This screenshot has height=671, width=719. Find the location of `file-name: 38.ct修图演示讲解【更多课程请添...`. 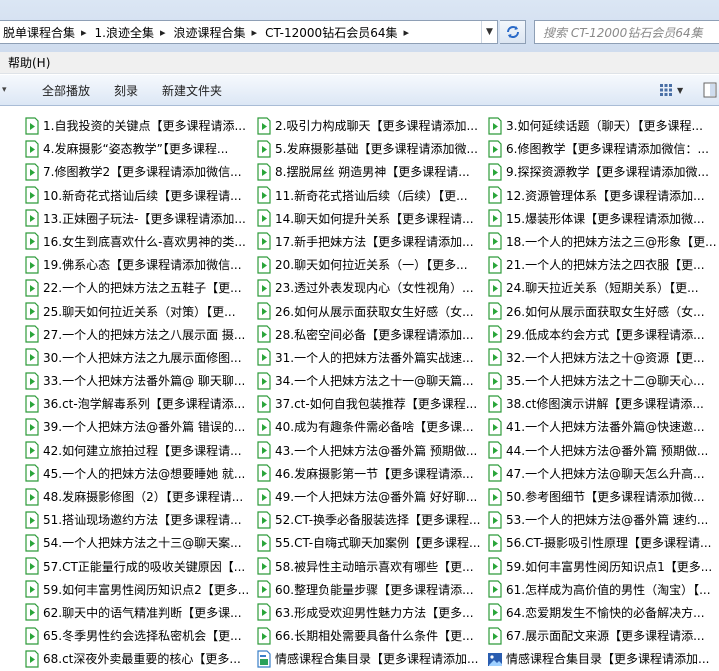

file-name: 38.ct修图演示讲解【更多课程请添... is located at coordinates (605, 404).